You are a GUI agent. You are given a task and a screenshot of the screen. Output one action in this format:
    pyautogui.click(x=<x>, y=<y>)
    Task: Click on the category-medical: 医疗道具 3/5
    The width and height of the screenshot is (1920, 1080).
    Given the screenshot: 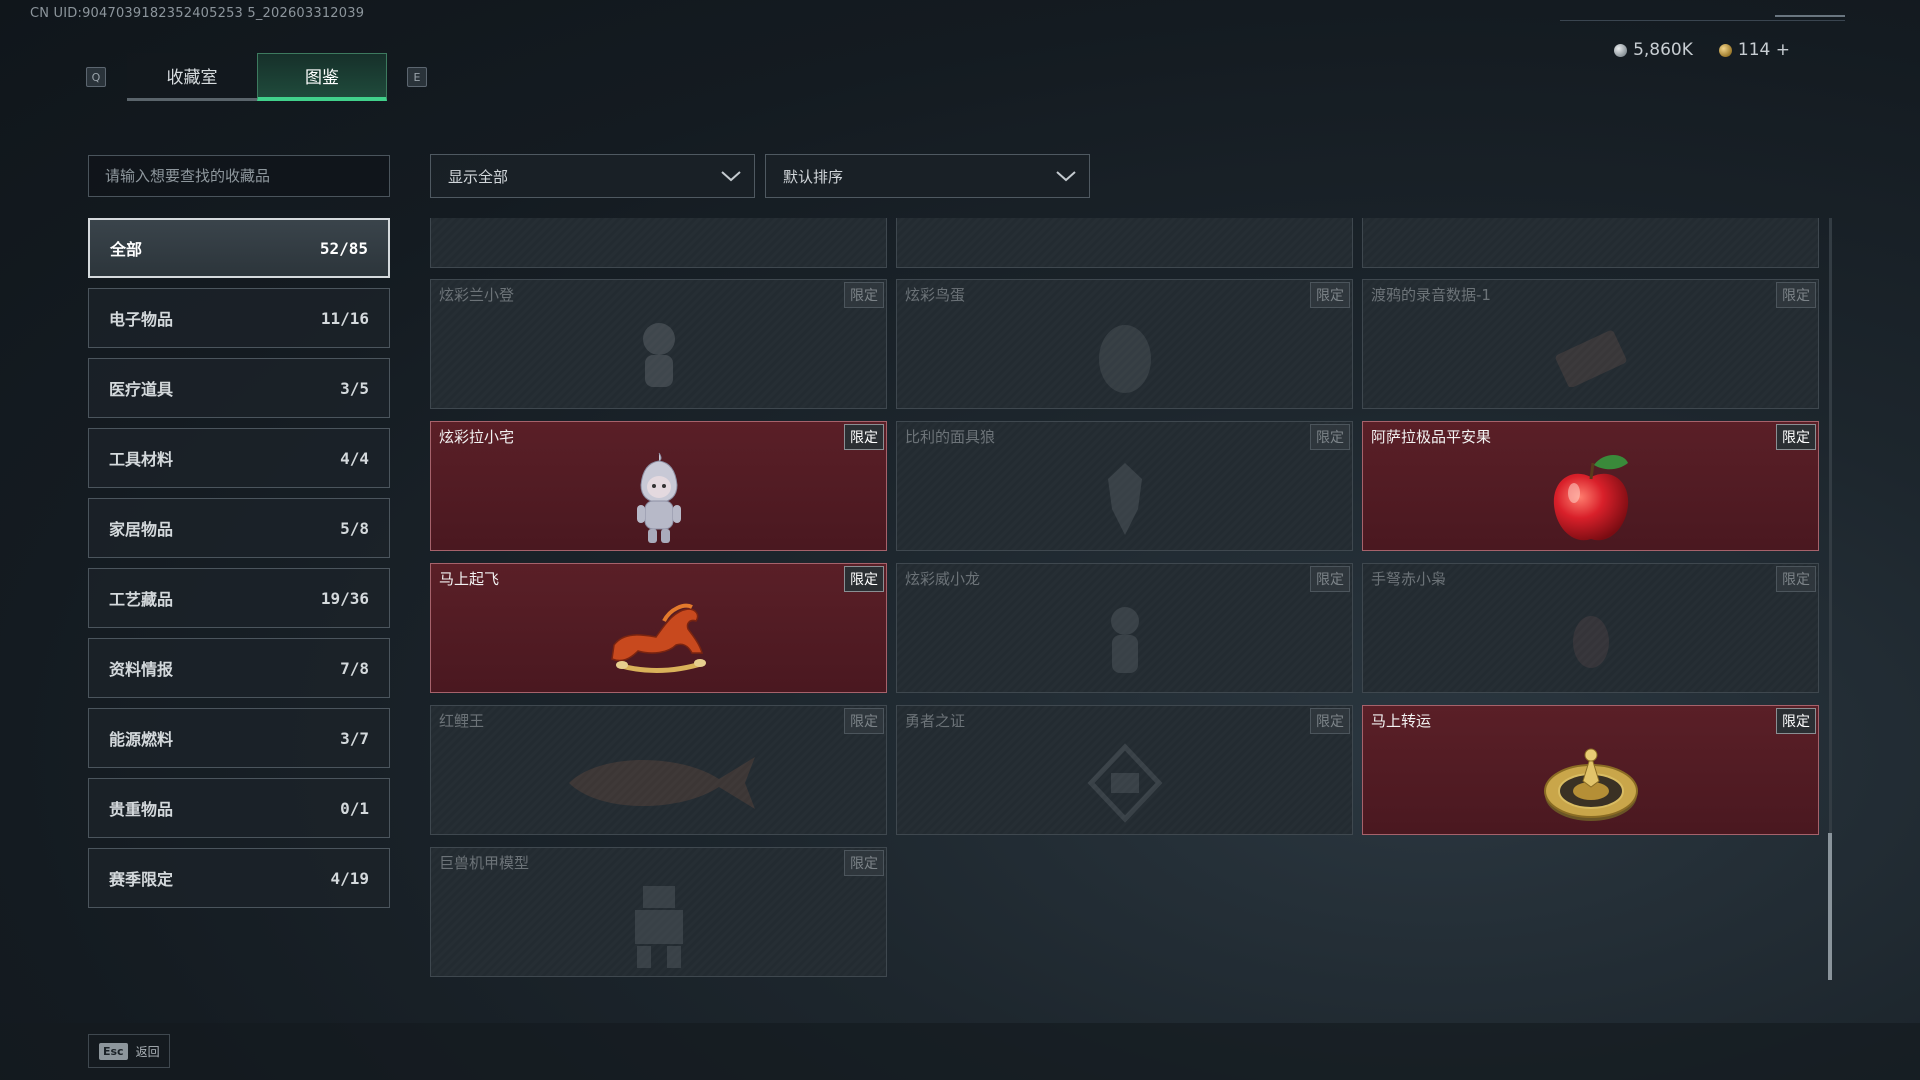 What is the action you would take?
    pyautogui.click(x=239, y=388)
    